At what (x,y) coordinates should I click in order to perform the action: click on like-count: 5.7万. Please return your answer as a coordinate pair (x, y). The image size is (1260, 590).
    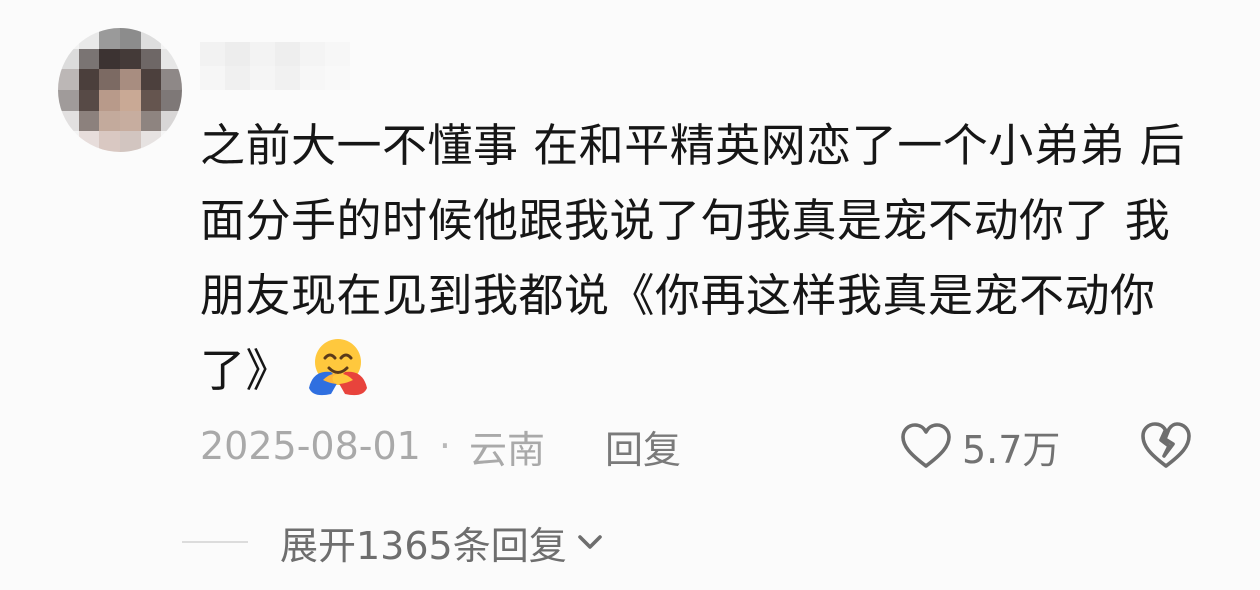
    Looking at the image, I should click on (1011, 449).